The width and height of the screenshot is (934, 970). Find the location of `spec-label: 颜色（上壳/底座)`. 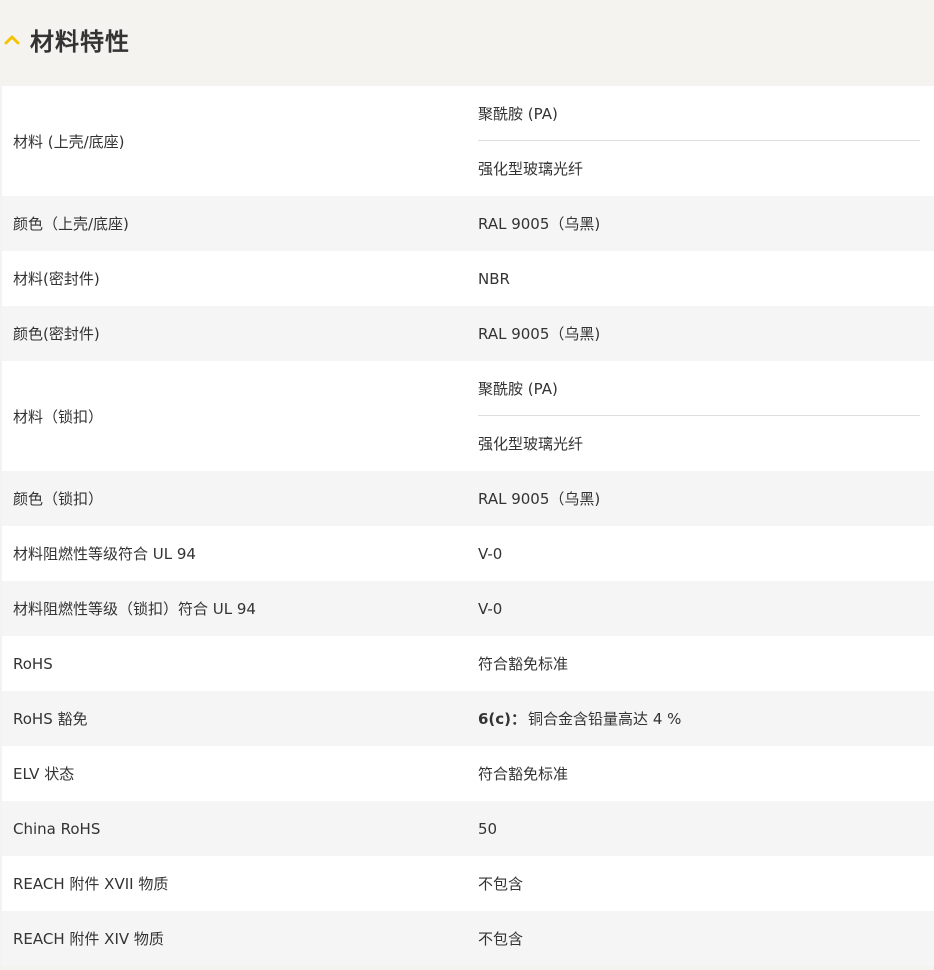

spec-label: 颜色（上壳/底座) is located at coordinates (71, 224).